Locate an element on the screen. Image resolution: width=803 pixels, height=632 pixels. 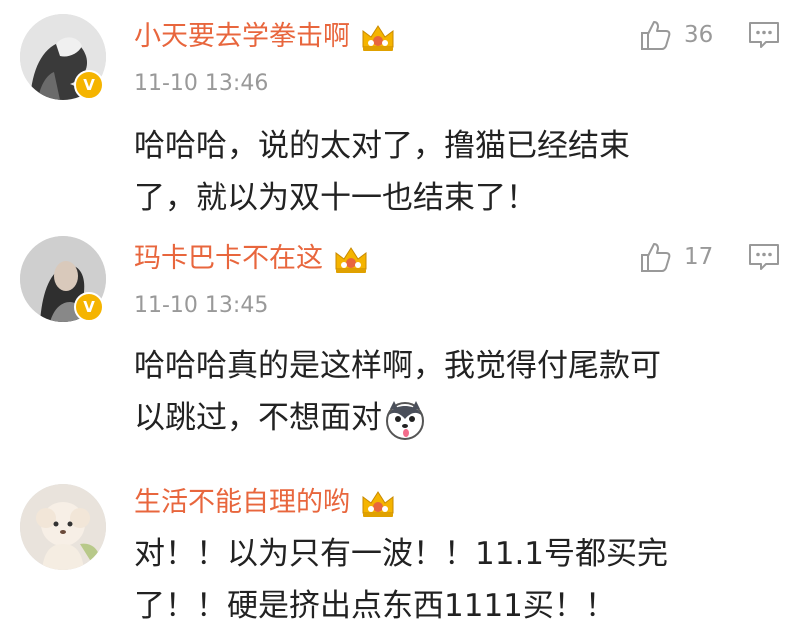
comment-line-text: 以跳过，不想面对 is located at coordinates (258, 418).